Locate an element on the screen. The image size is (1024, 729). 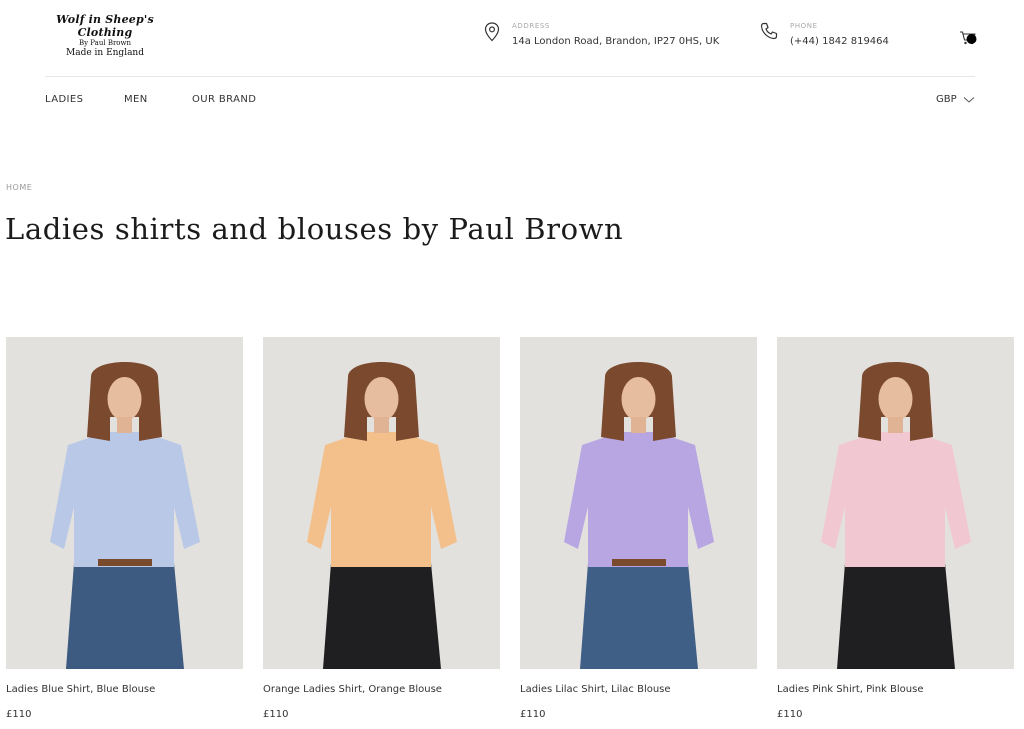
product-card: Orange Ladies Shirt, Orange Blouse £110 is located at coordinates (381, 528).